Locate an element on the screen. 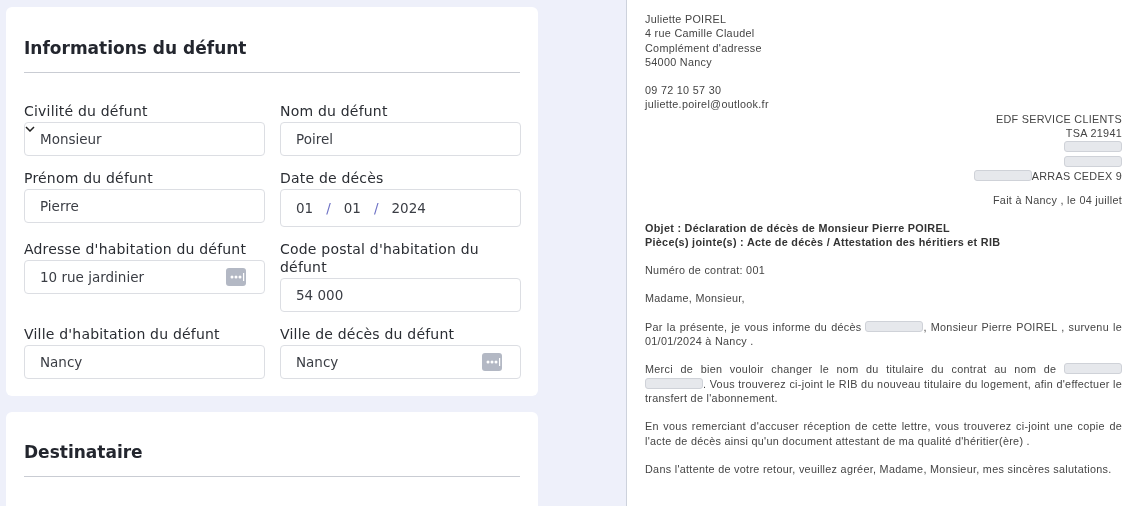 This screenshot has height=506, width=1139. chevron-icon is located at coordinates (30, 129).